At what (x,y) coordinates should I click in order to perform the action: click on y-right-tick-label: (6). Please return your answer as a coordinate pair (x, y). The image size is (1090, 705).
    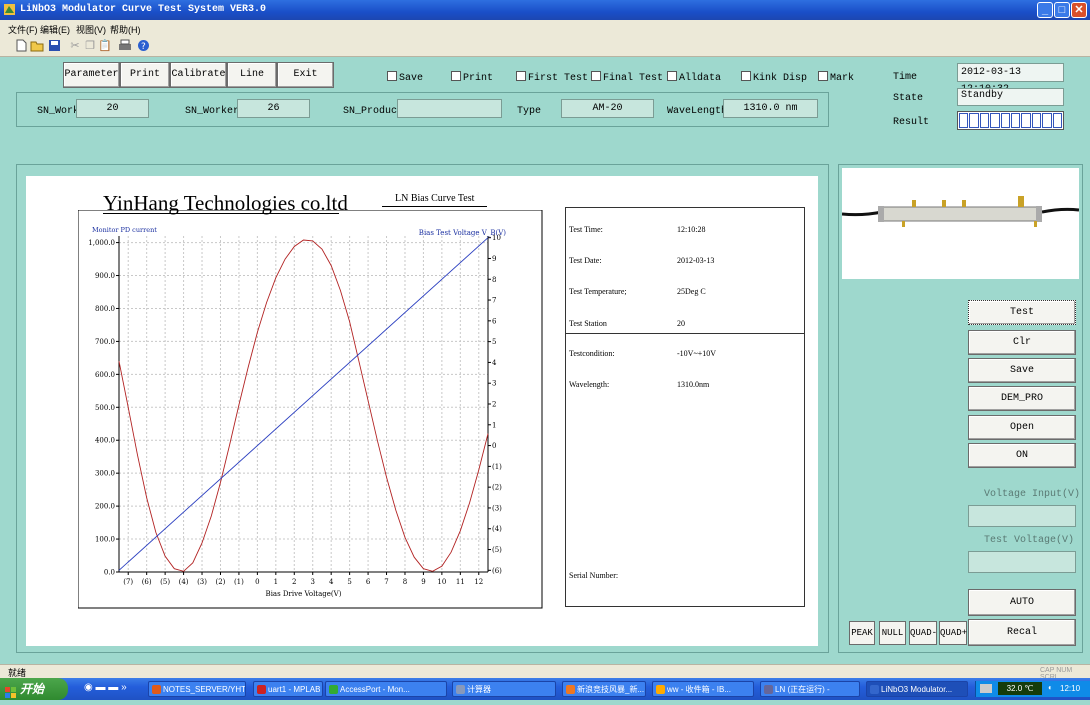
    Looking at the image, I should click on (497, 571).